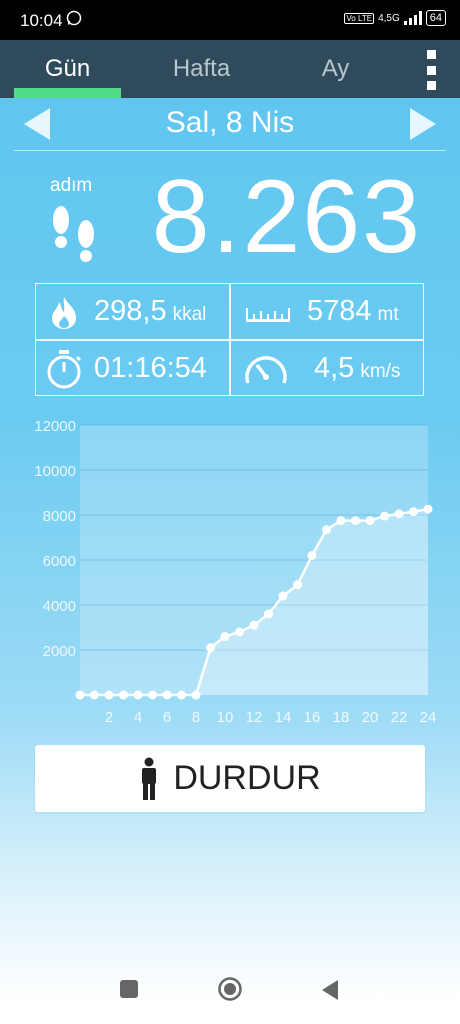 This screenshot has width=460, height=1024. I want to click on recents-icon, so click(129, 989).